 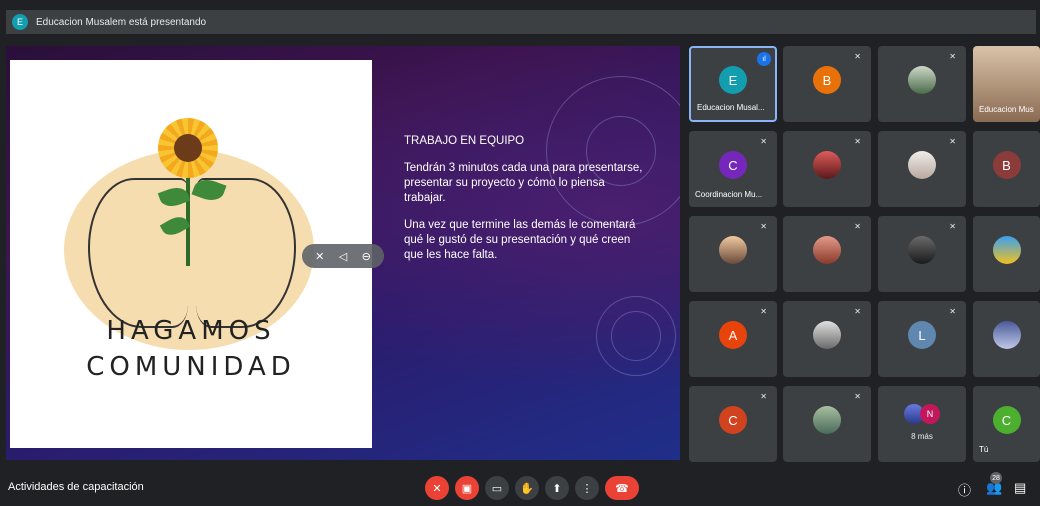 What do you see at coordinates (464, 141) in the screenshot?
I see `slide-heading: TRABAJO EN EQUIPO` at bounding box center [464, 141].